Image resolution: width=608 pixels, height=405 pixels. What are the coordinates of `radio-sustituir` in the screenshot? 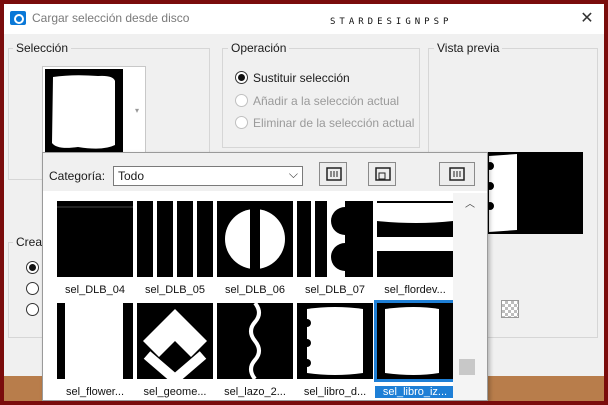 It's located at (241, 77).